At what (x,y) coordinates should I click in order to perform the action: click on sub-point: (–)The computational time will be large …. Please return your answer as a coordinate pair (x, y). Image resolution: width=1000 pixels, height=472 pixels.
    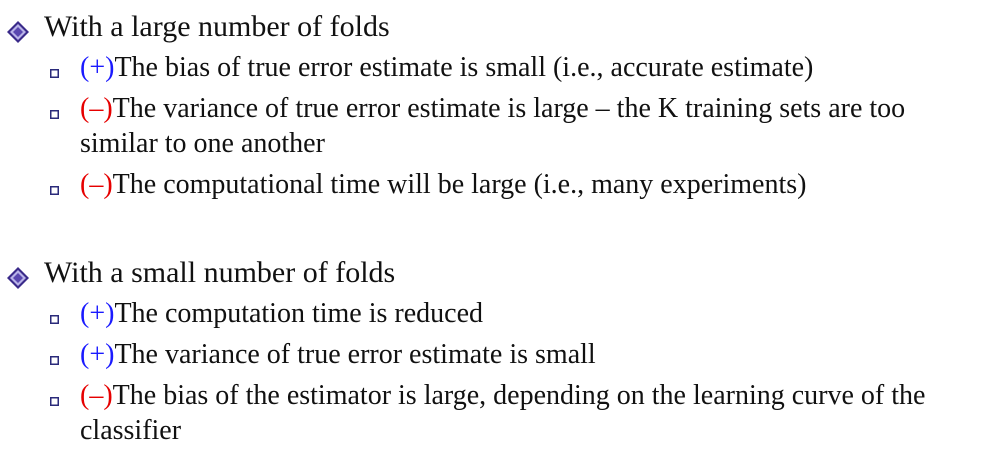
    Looking at the image, I should click on (500, 187).